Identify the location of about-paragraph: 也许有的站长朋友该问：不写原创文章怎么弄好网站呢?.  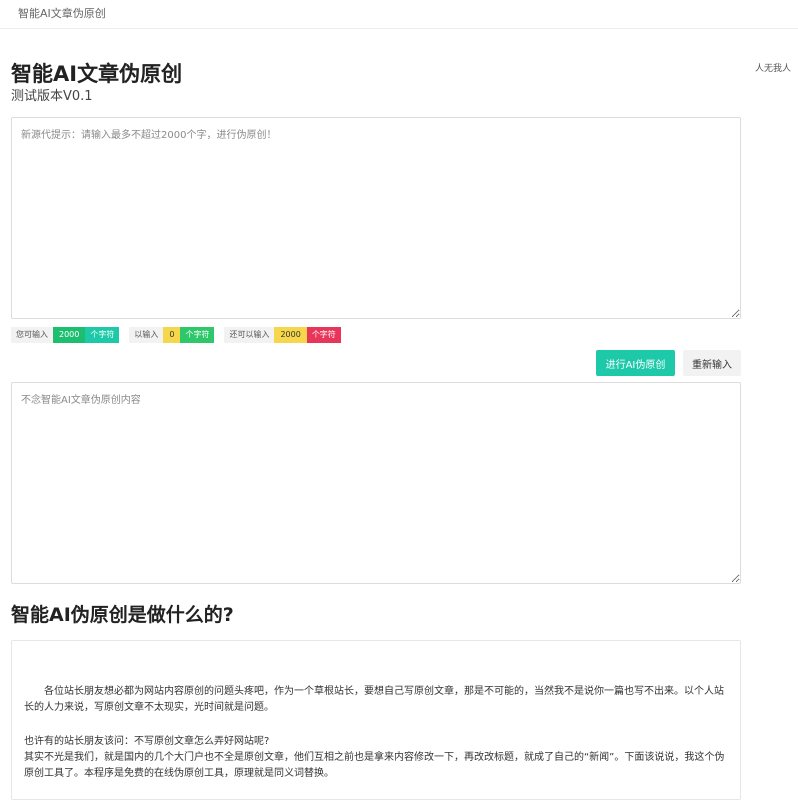
(147, 741).